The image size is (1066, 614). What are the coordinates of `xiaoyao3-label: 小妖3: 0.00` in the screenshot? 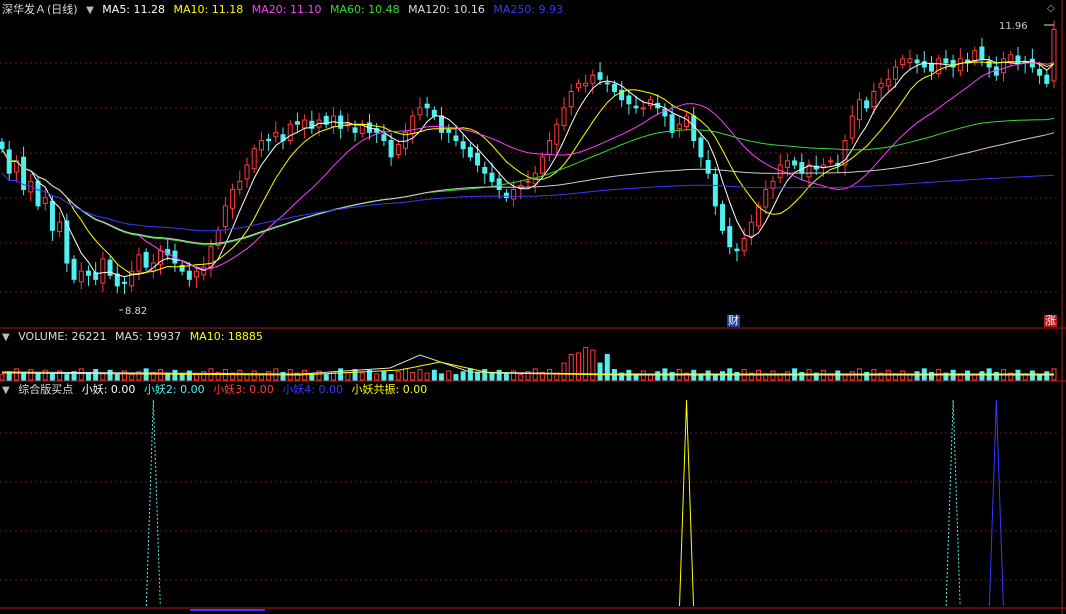 It's located at (243, 389).